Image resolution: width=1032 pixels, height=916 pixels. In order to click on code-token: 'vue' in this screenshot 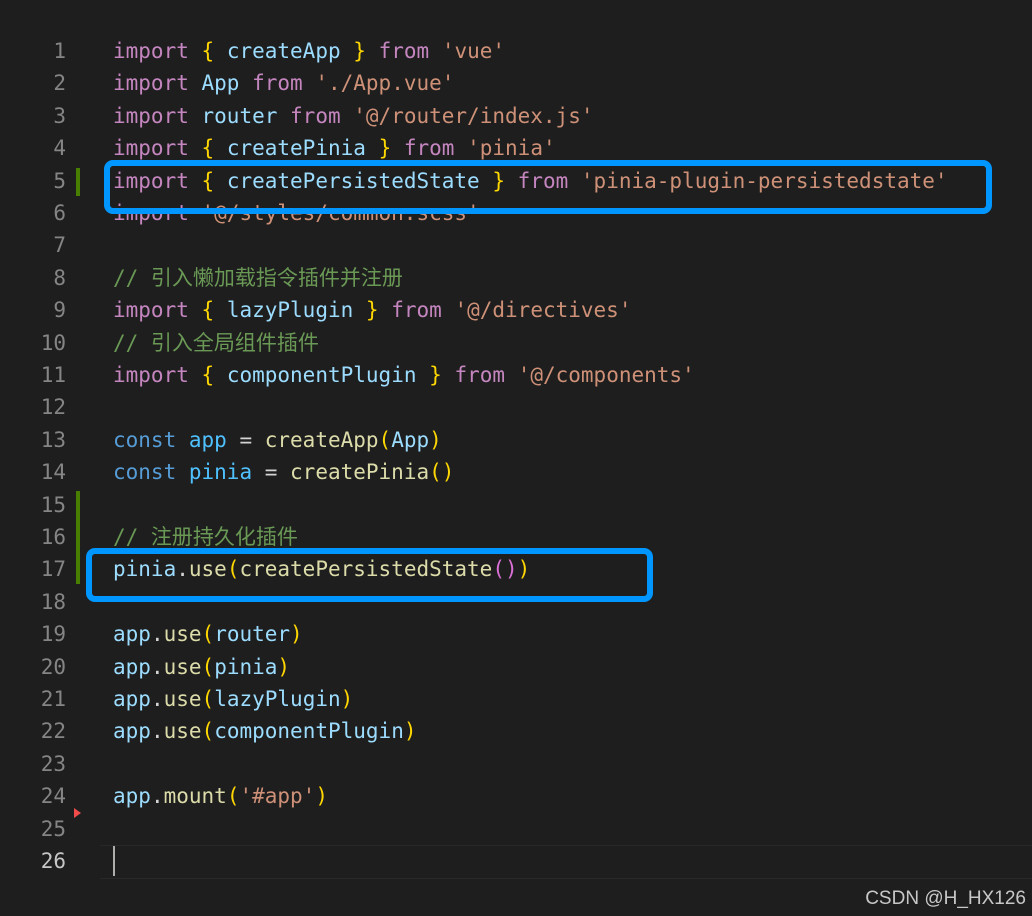, I will do `click(473, 51)`.